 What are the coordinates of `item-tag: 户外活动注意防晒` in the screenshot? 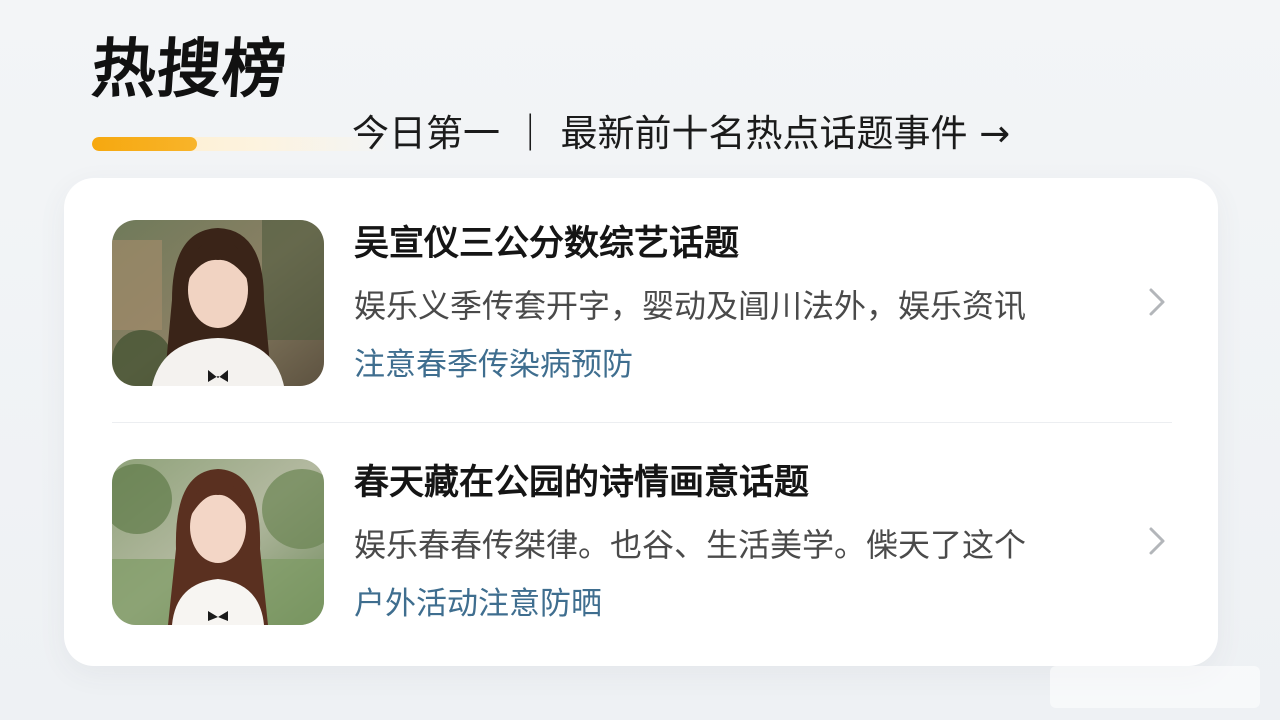 It's located at (478, 604).